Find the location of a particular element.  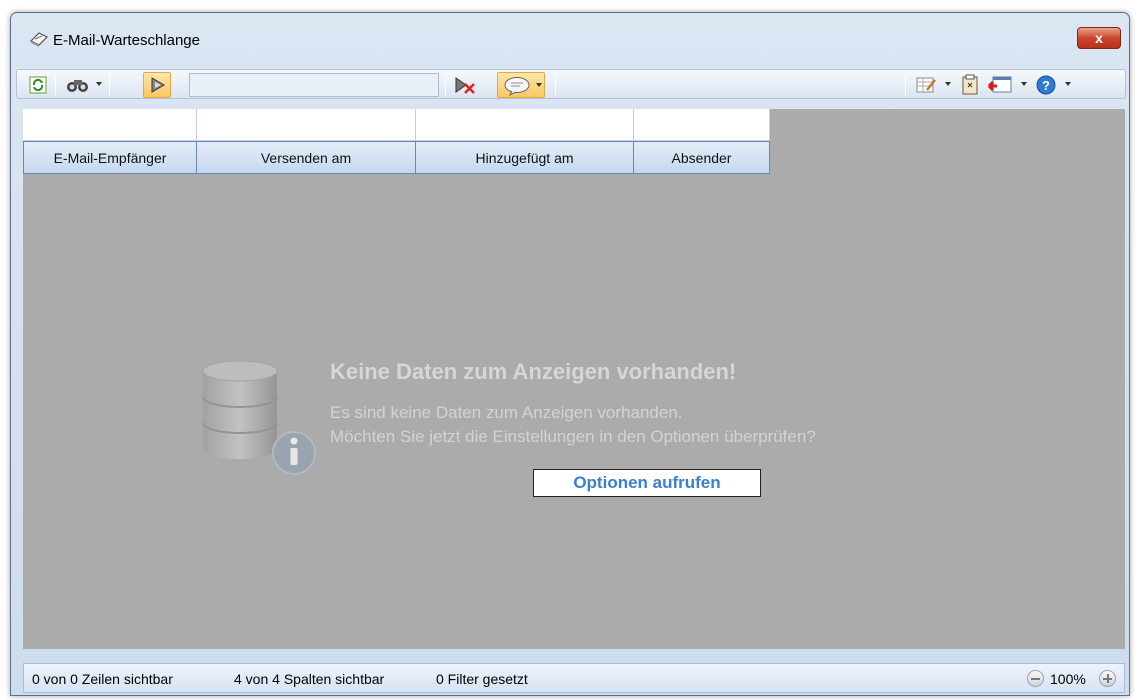

toolbar: ? is located at coordinates (571, 84).